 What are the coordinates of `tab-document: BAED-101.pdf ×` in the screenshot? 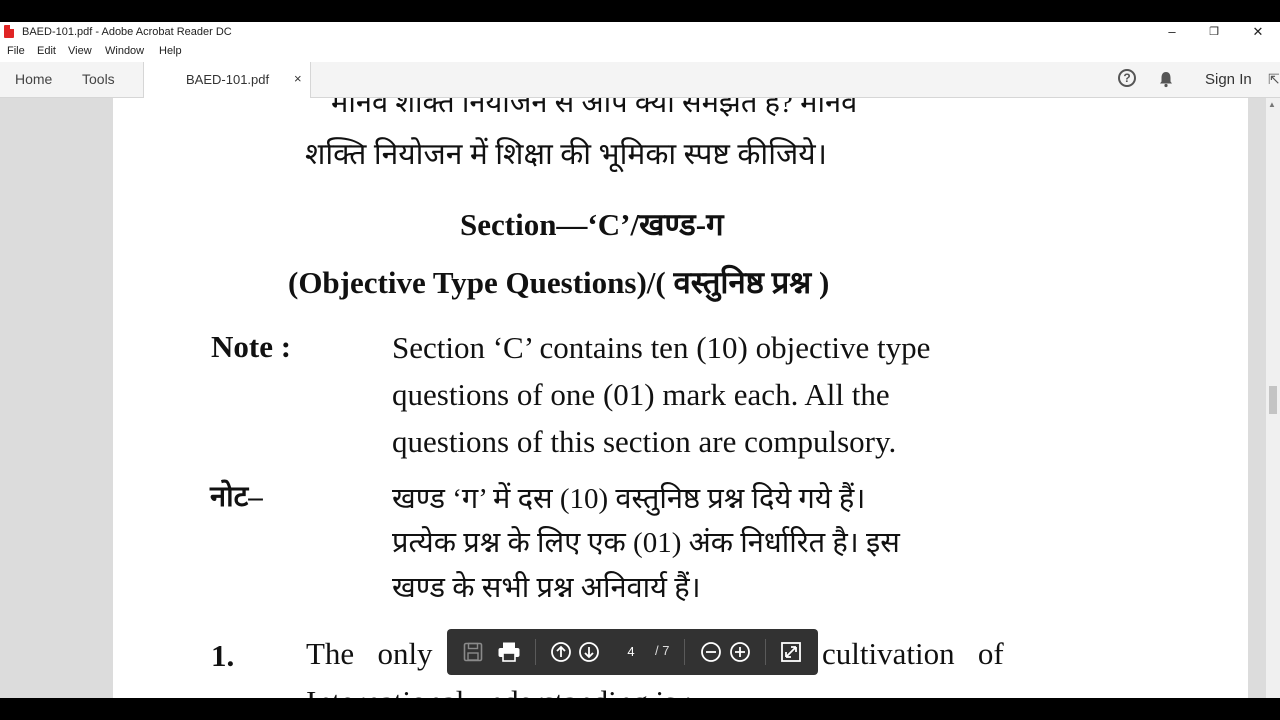 It's located at (227, 80).